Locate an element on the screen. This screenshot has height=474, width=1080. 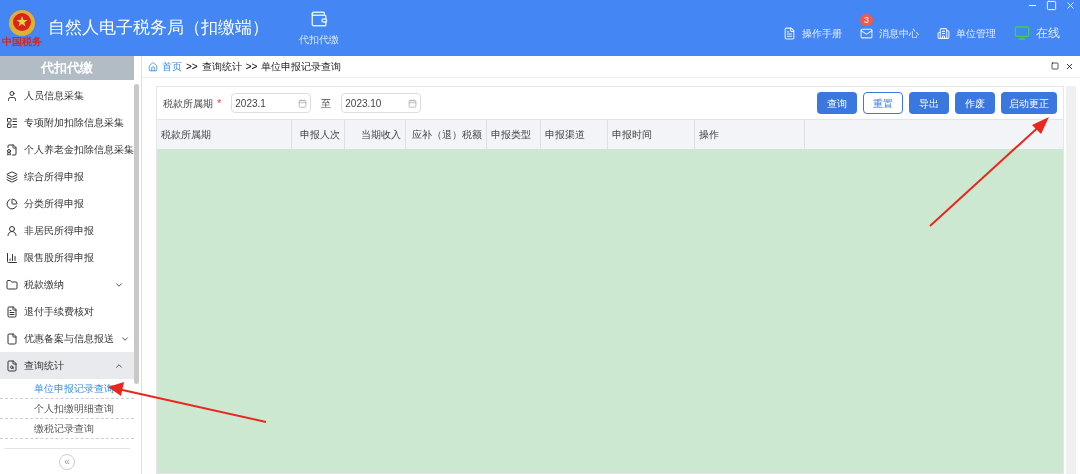
sidebar-item: 人员信息采集 is located at coordinates (67, 95).